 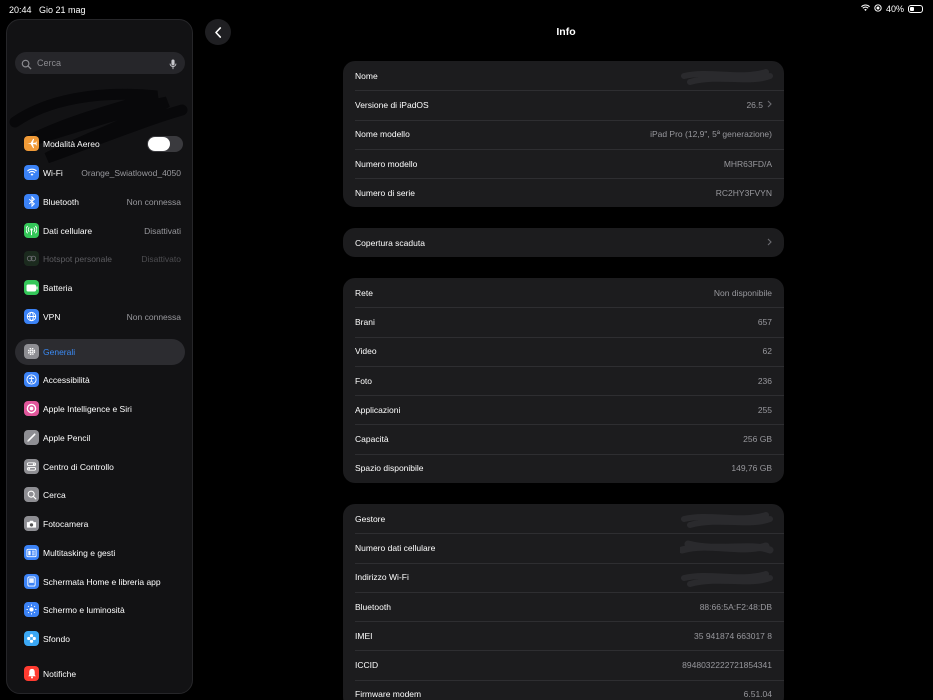 I want to click on sidebar-item-label: Accessibilità, so click(x=66, y=380).